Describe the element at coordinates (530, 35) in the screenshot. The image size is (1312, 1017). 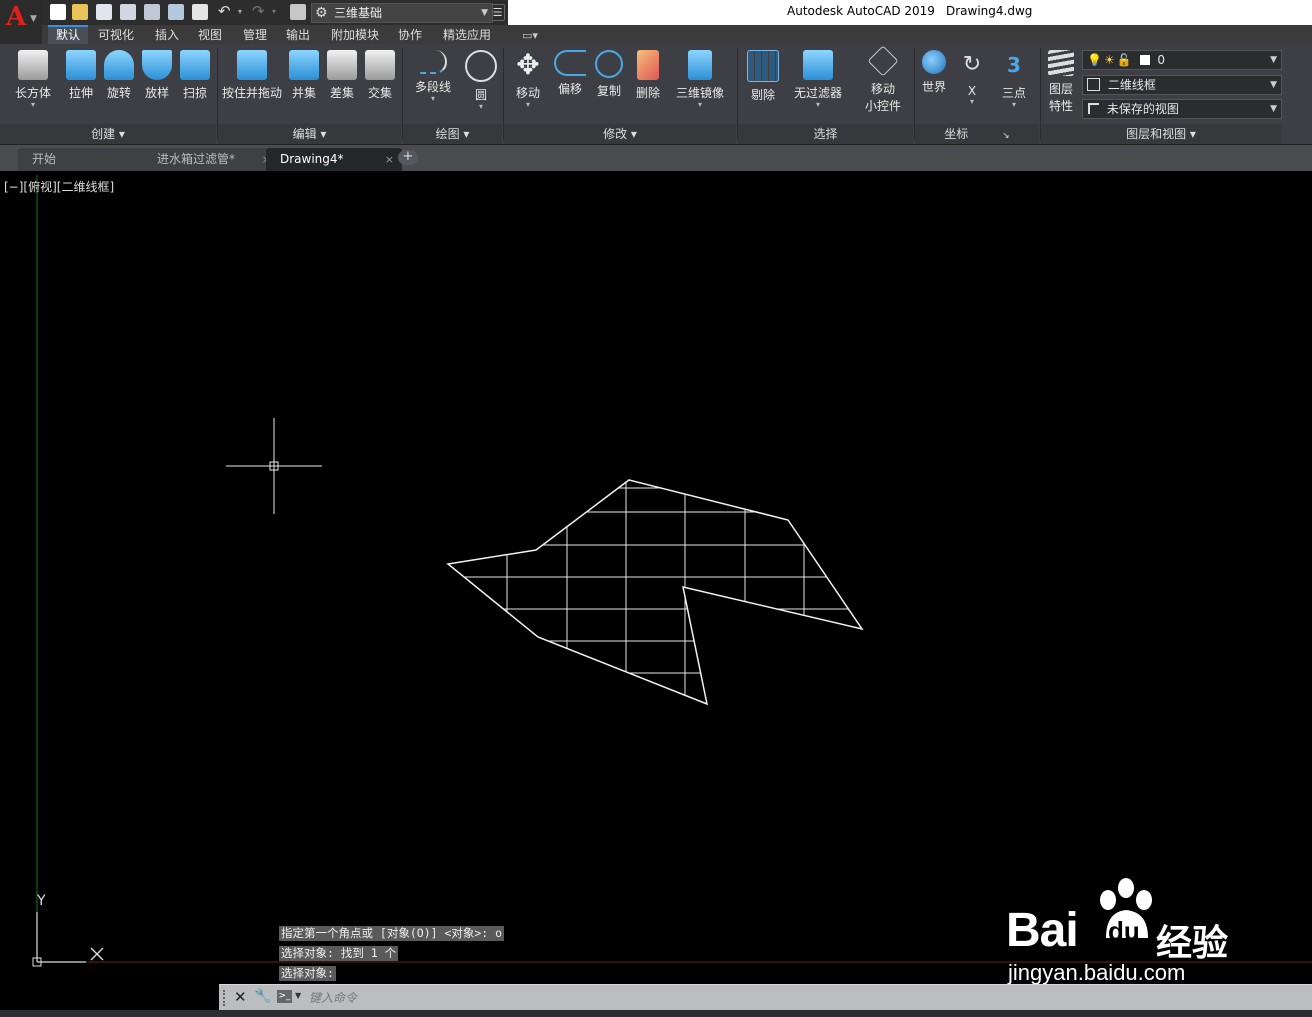
I see `minimize-ribbon-icon: ▭▾` at that location.